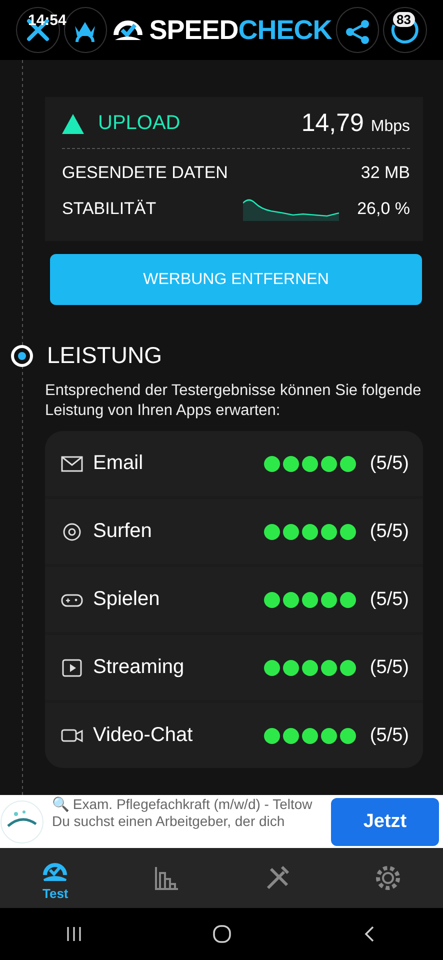 The height and width of the screenshot is (960, 443). Describe the element at coordinates (104, 355) in the screenshot. I see `section-title: LEISTUNG` at that location.